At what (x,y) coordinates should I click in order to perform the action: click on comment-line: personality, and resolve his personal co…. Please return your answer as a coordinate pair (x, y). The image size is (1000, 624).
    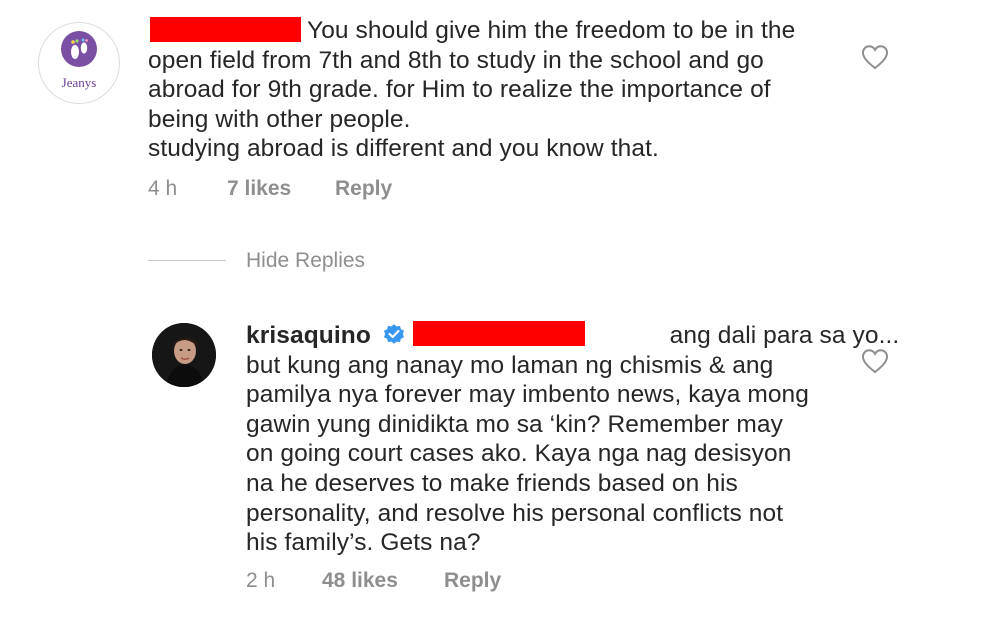
    Looking at the image, I should click on (515, 513).